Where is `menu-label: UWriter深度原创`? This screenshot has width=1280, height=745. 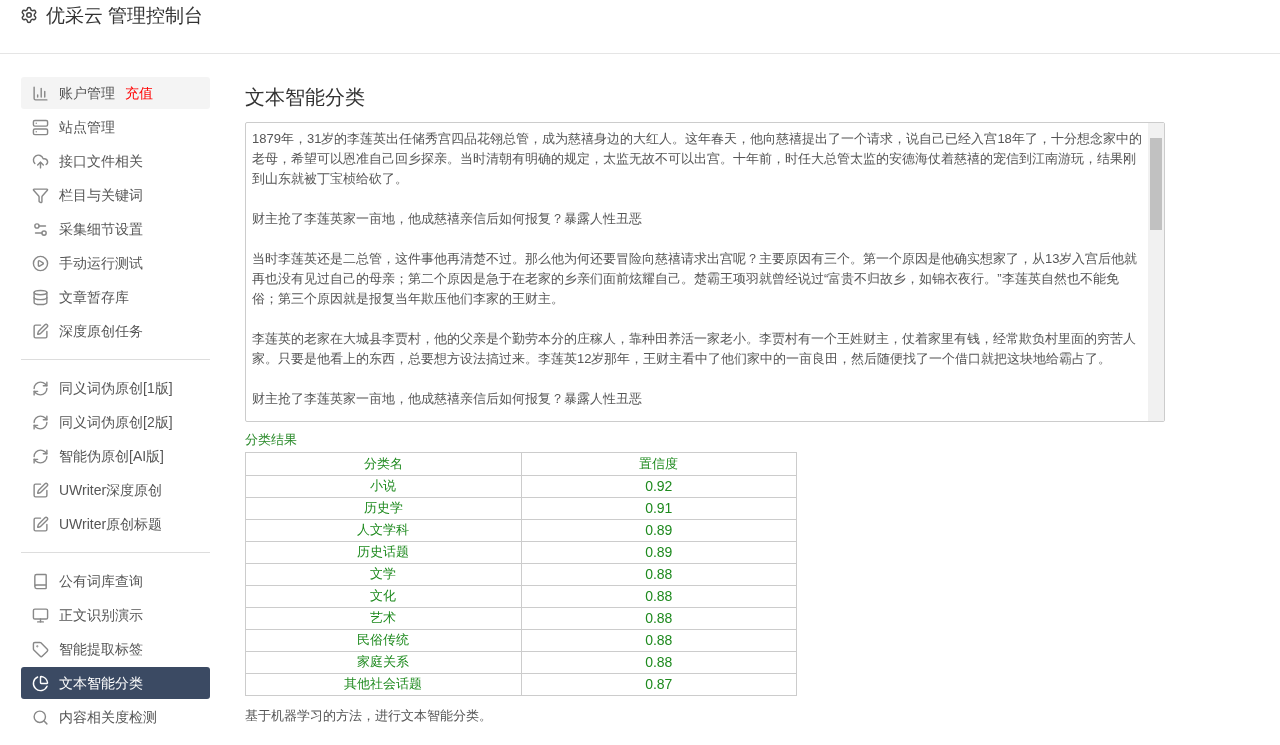
menu-label: UWriter深度原创 is located at coordinates (111, 490).